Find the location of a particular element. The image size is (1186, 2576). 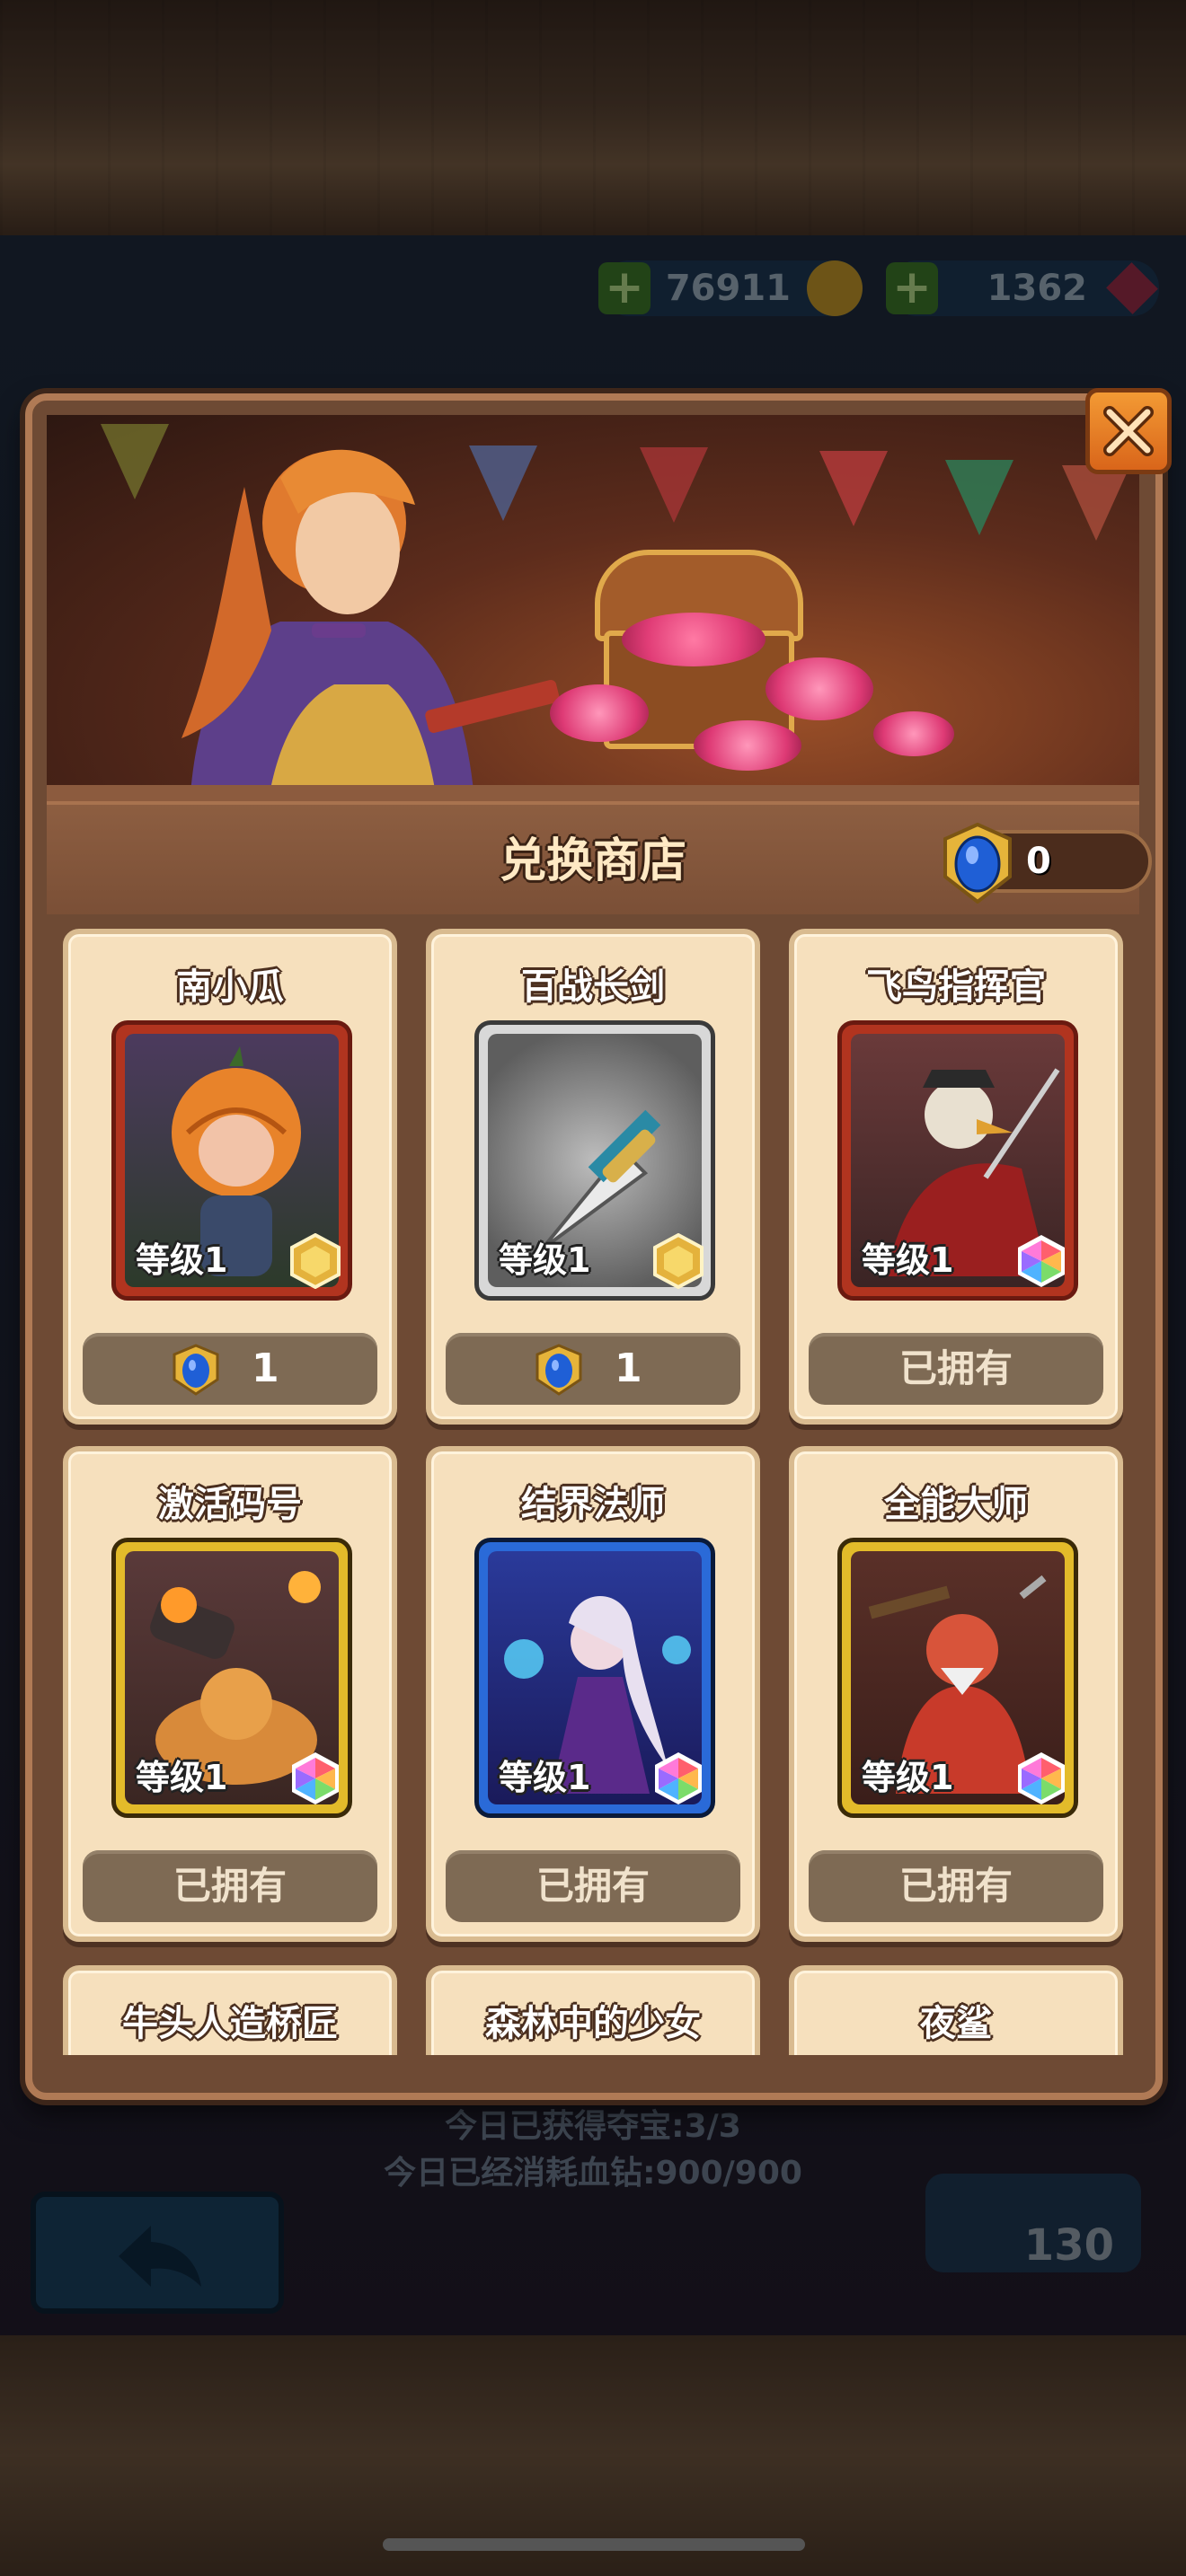

shop-item-card: 南小瓜 等级1 1 is located at coordinates (230, 1177).